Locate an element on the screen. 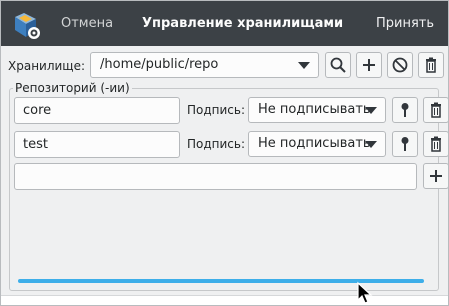  storage-label: Хранилище: is located at coordinates (47, 66).